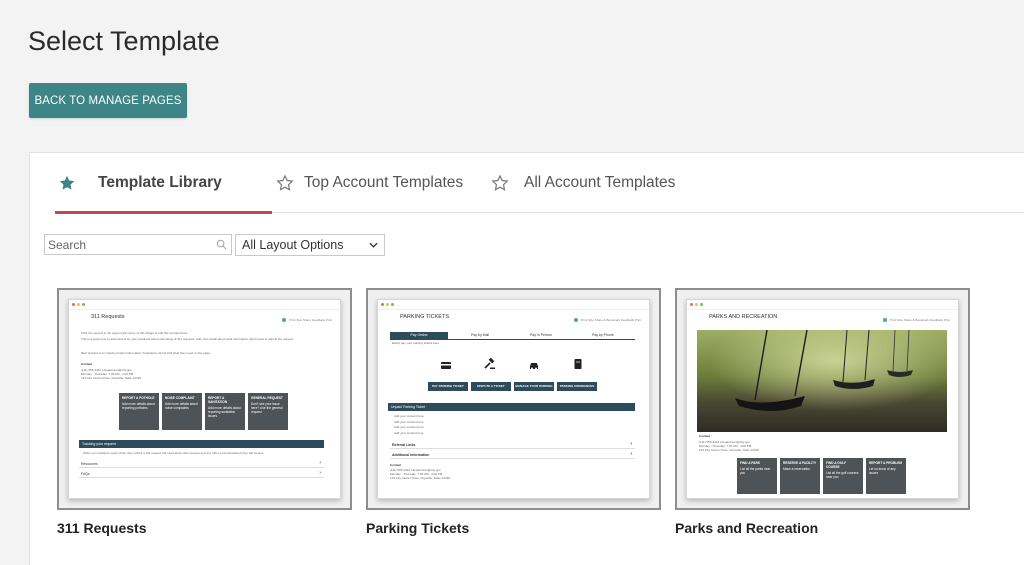  I want to click on preview-accordion-header: Tracking your request, so click(201, 444).